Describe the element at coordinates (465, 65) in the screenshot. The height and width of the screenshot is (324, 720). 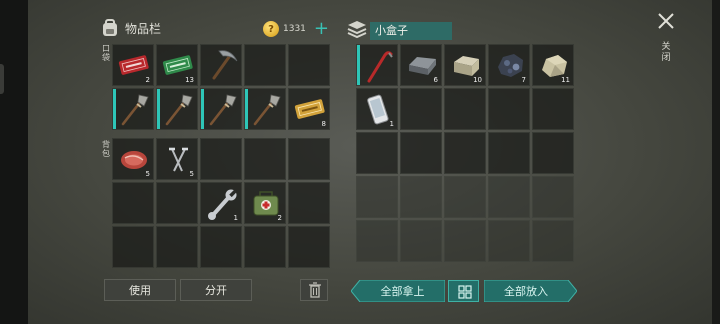
I see `container-slot: 10` at that location.